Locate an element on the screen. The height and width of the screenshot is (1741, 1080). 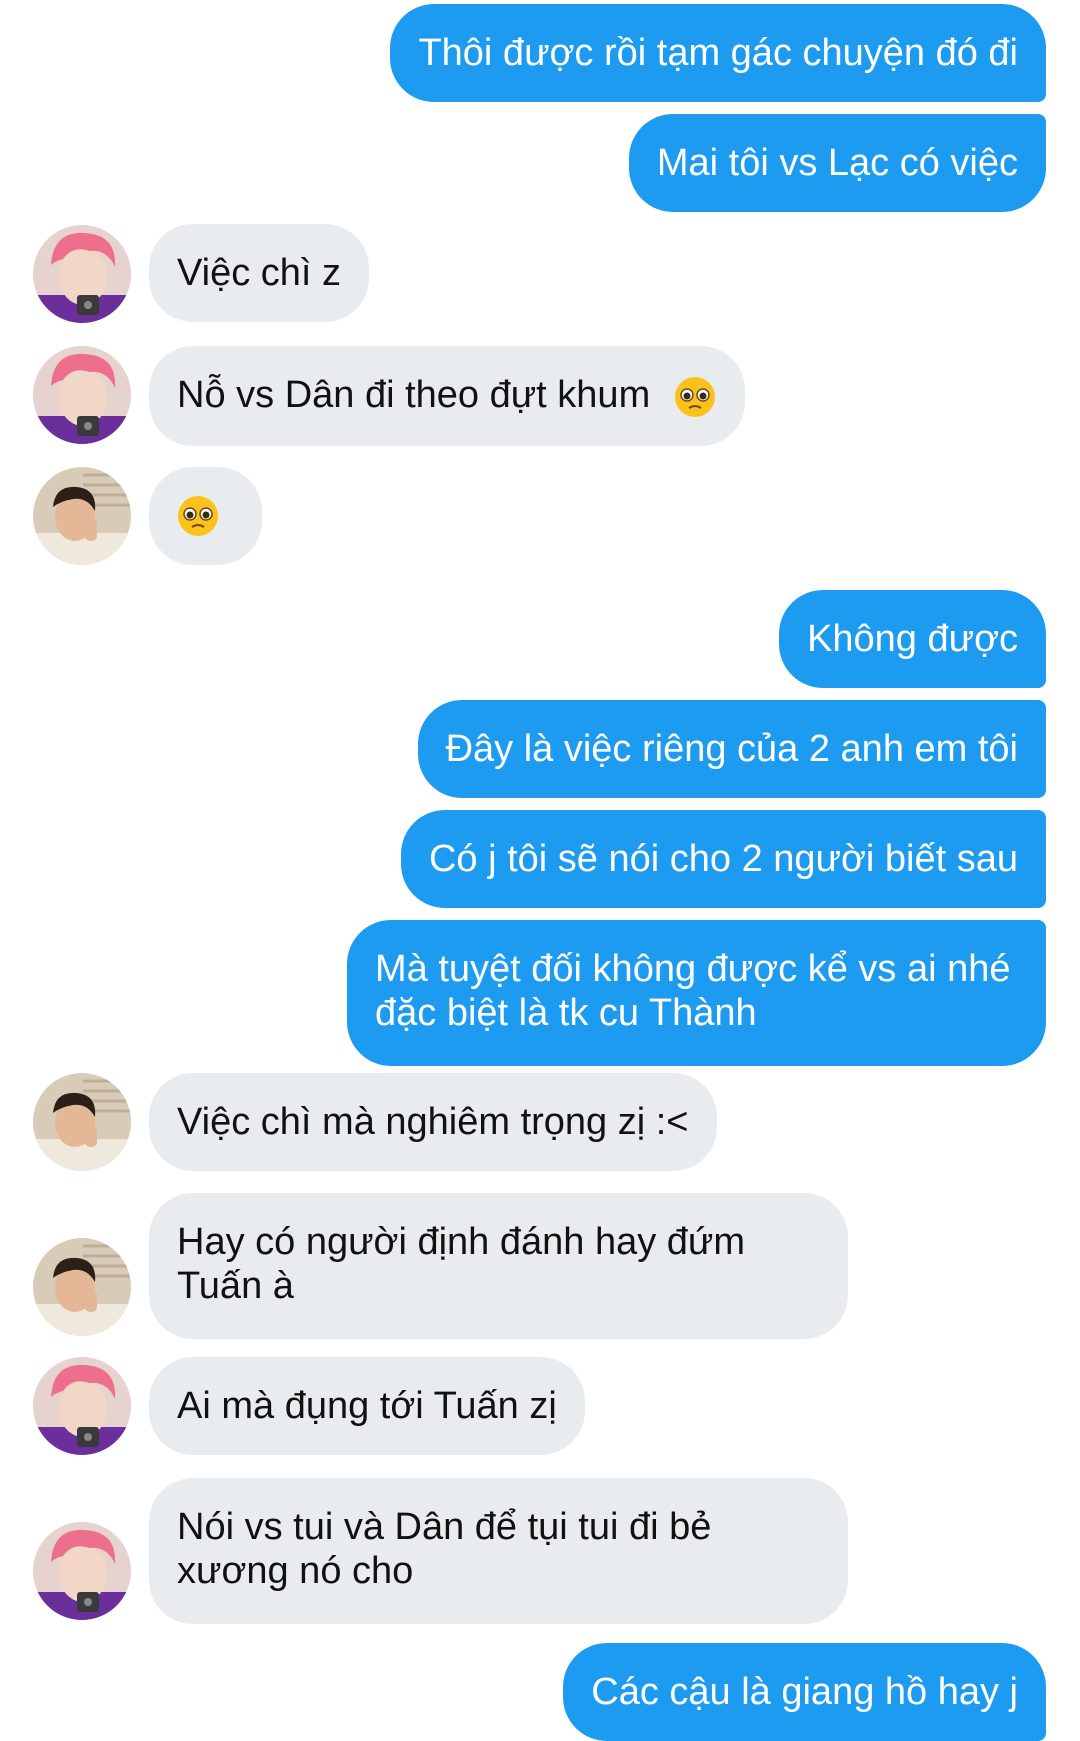
message-text: Ai mà đụng tới Tuấn zị is located at coordinates (367, 1406).